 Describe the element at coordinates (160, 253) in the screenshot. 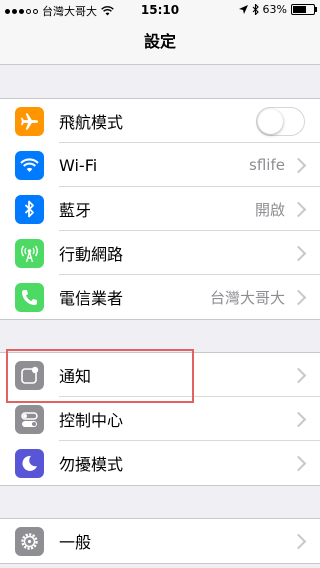

I see `settings-row-cellular: 行動網路` at that location.